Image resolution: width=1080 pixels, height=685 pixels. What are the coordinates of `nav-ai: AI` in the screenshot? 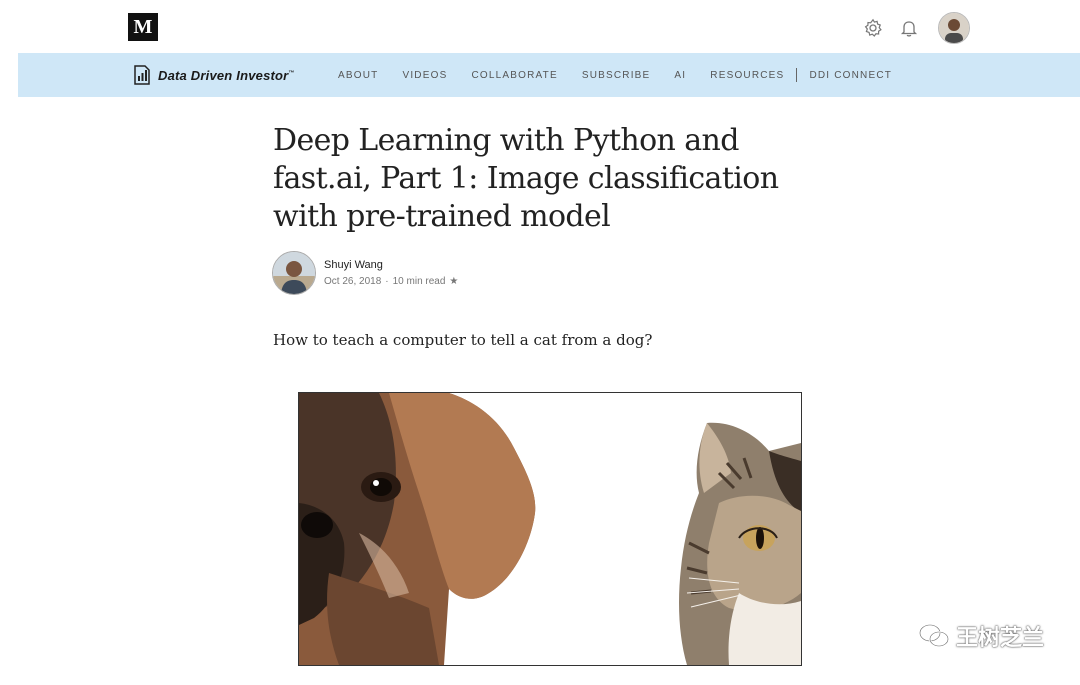 It's located at (680, 75).